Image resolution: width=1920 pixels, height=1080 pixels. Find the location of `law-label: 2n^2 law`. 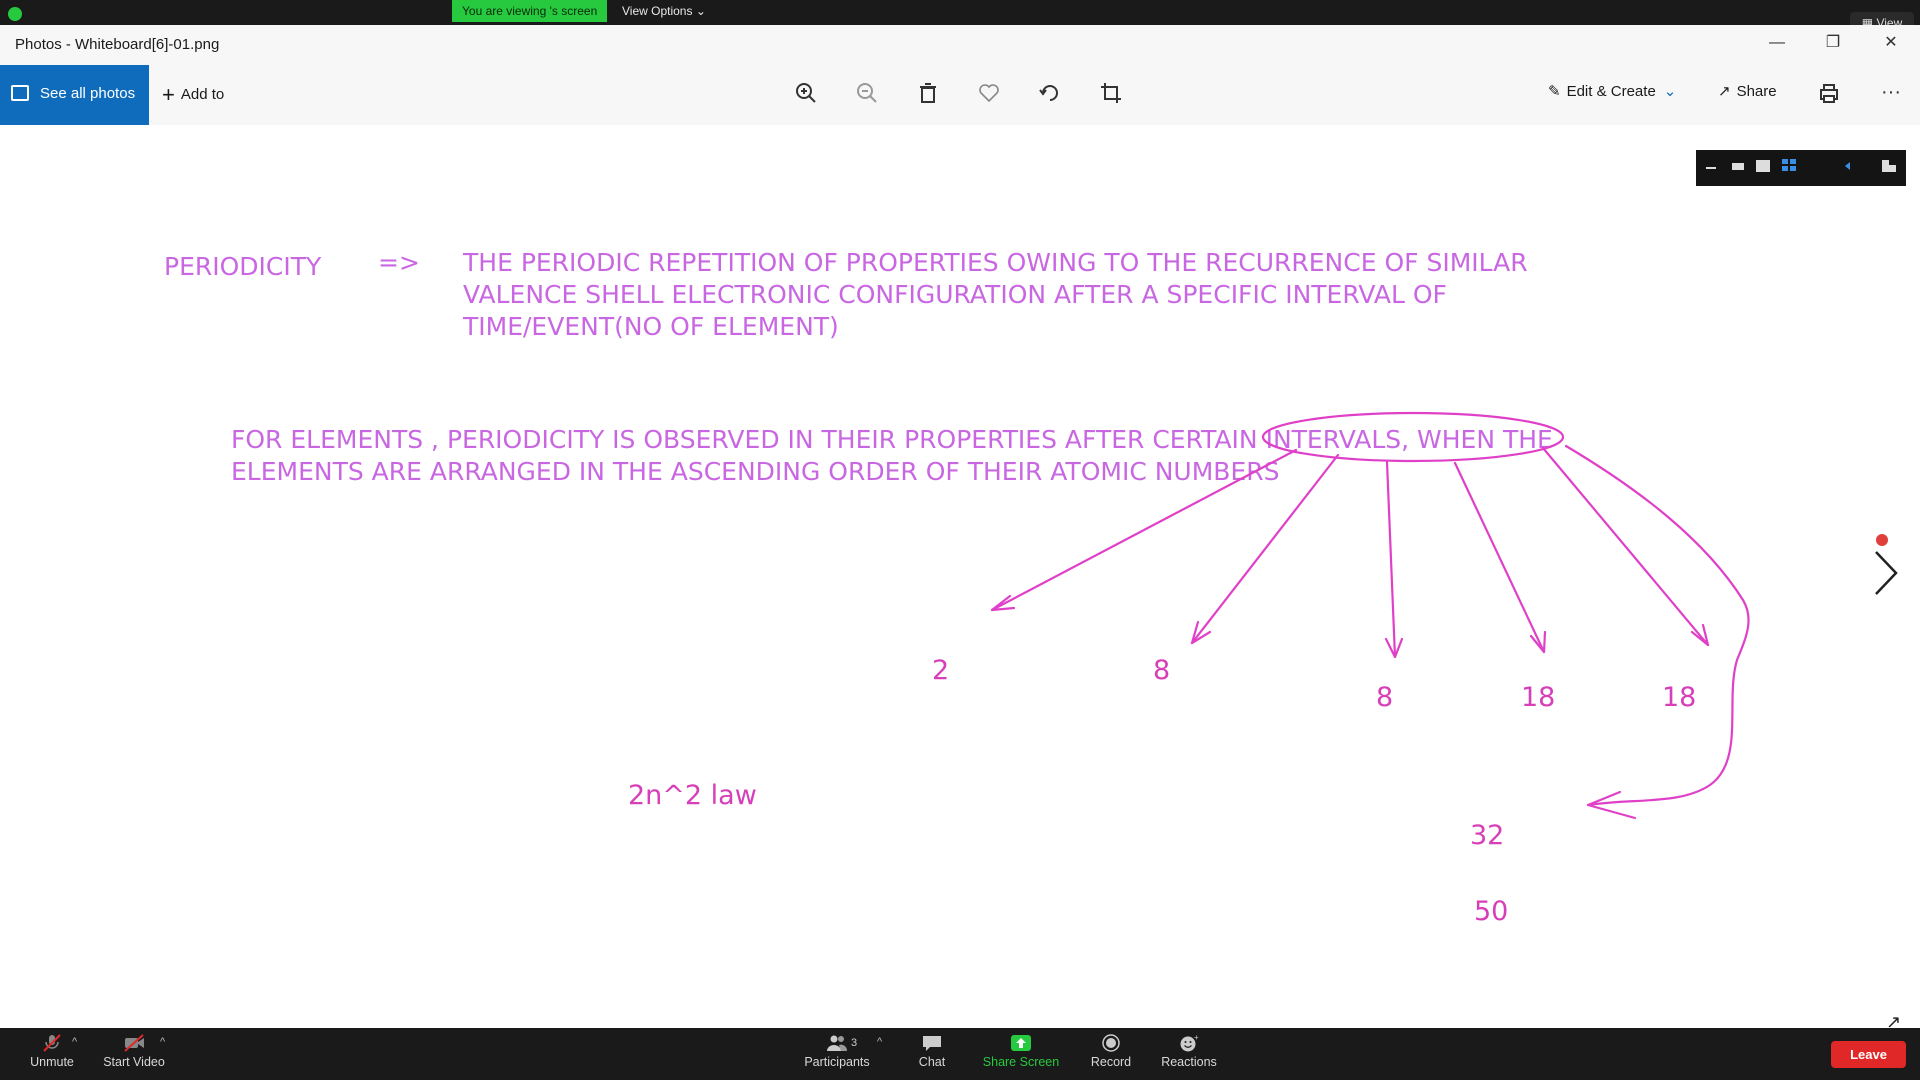

law-label: 2n^2 law is located at coordinates (692, 795).